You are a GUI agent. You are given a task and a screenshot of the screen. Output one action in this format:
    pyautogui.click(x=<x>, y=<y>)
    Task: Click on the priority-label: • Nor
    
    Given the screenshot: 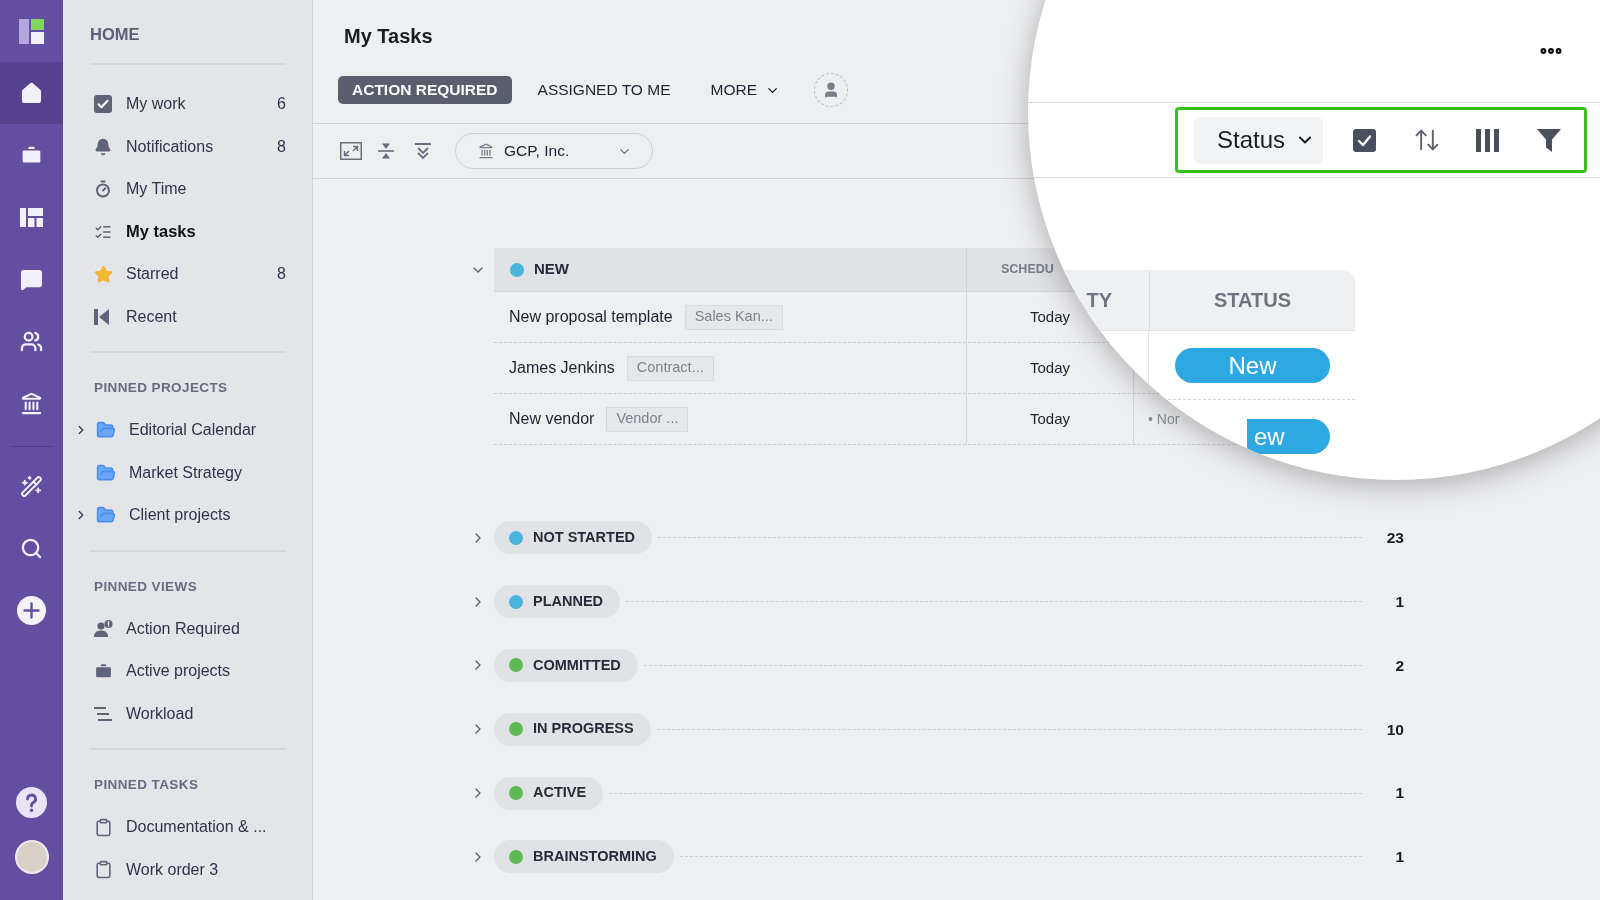 What is the action you would take?
    pyautogui.click(x=1164, y=419)
    